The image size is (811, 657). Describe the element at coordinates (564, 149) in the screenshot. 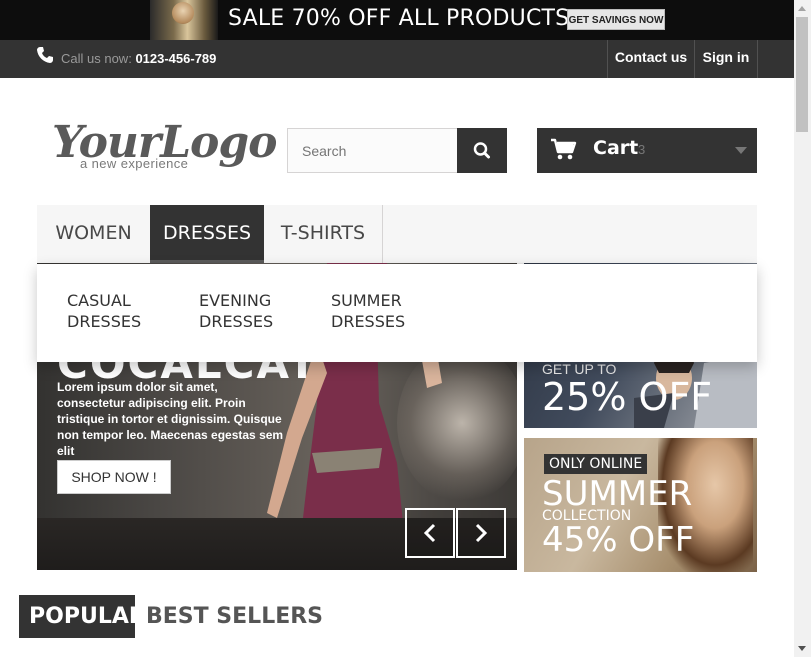

I see `shopping-cart-icon` at that location.